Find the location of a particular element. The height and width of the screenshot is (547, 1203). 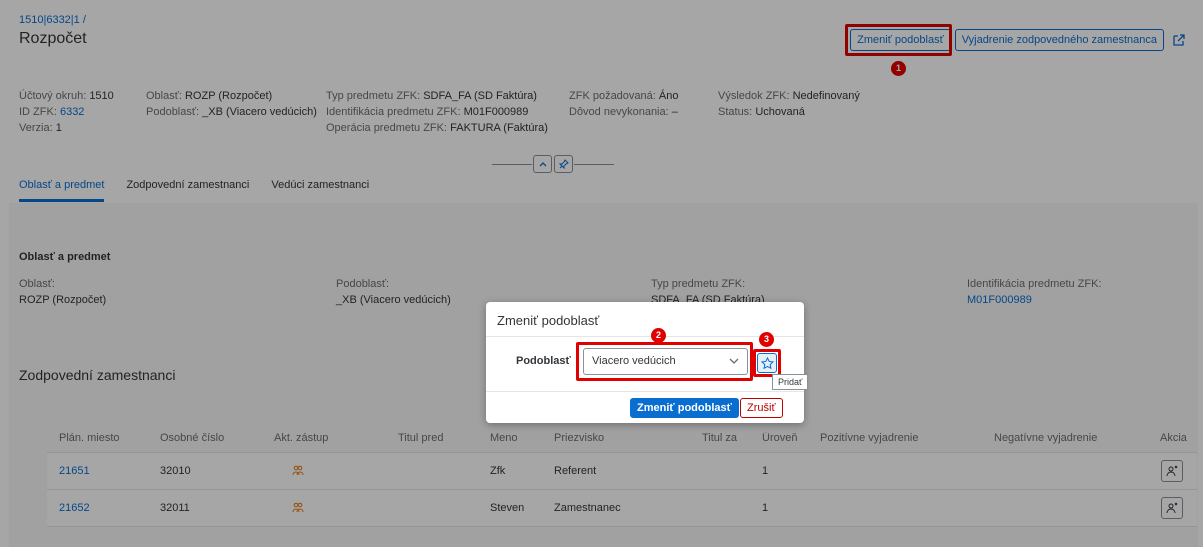

subarea-label: Podoblasť is located at coordinates (543, 361).